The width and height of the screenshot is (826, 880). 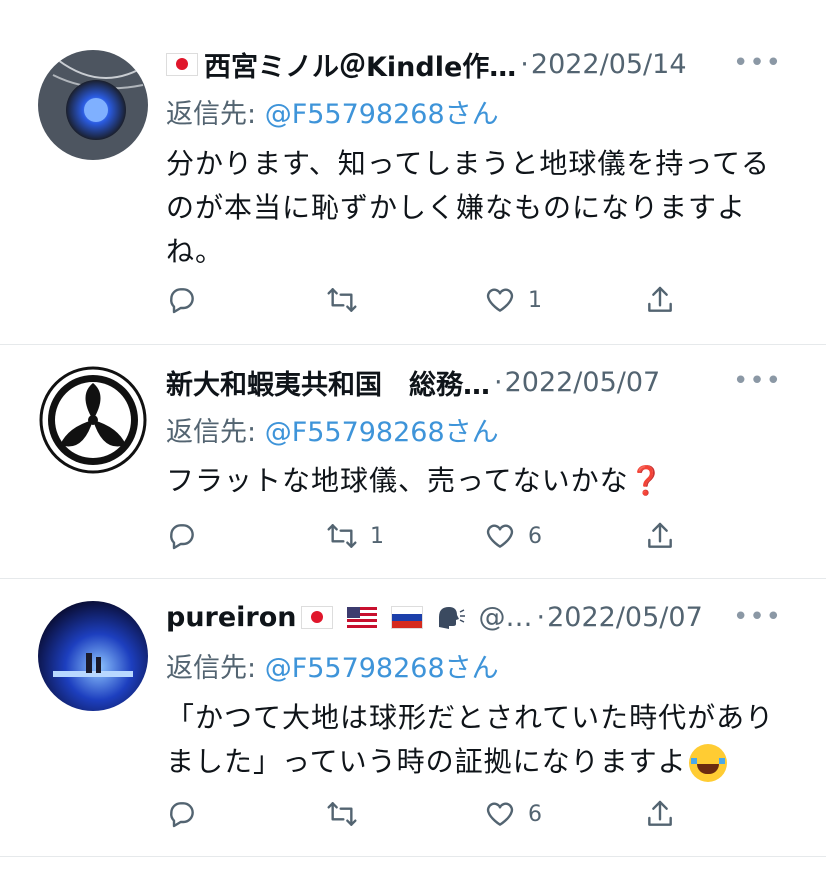 I want to click on tweet-text: 「かつて大地は球形だとされていた時代がありました」っていう時の証拠になりますよ, so click(x=476, y=740).